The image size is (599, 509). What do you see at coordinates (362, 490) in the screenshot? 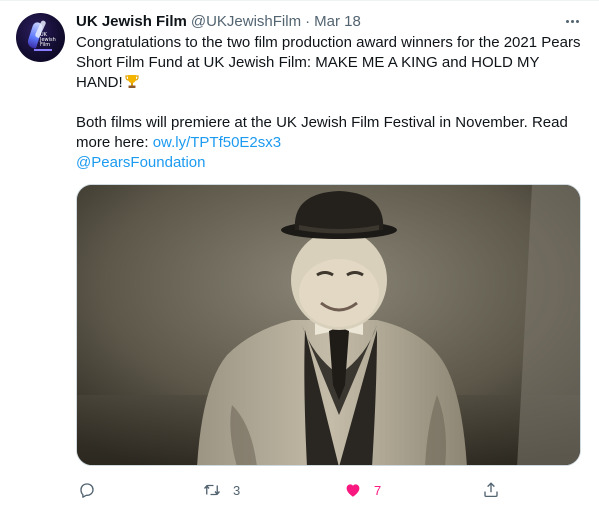
I see `like-button: 7` at bounding box center [362, 490].